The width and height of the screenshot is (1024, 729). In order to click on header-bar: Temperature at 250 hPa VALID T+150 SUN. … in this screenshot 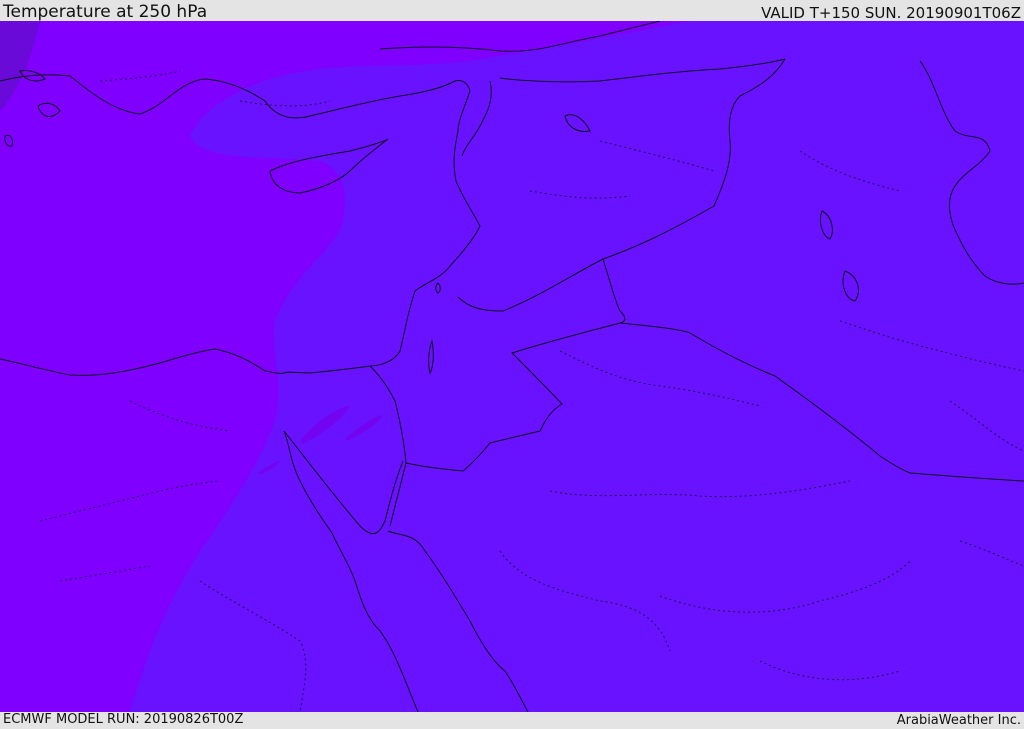, I will do `click(512, 10)`.